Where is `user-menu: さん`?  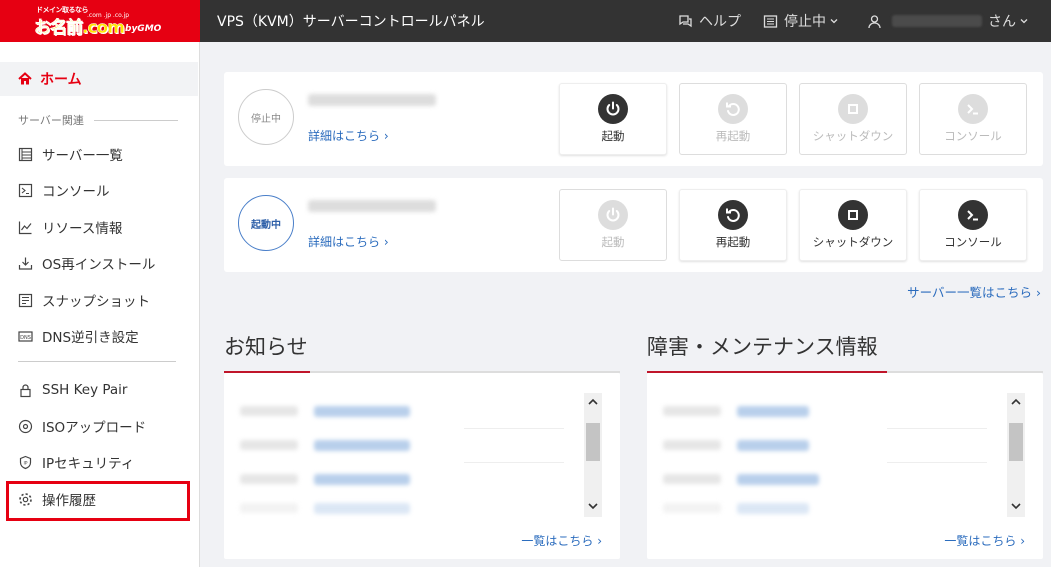
user-menu: さん is located at coordinates (951, 21).